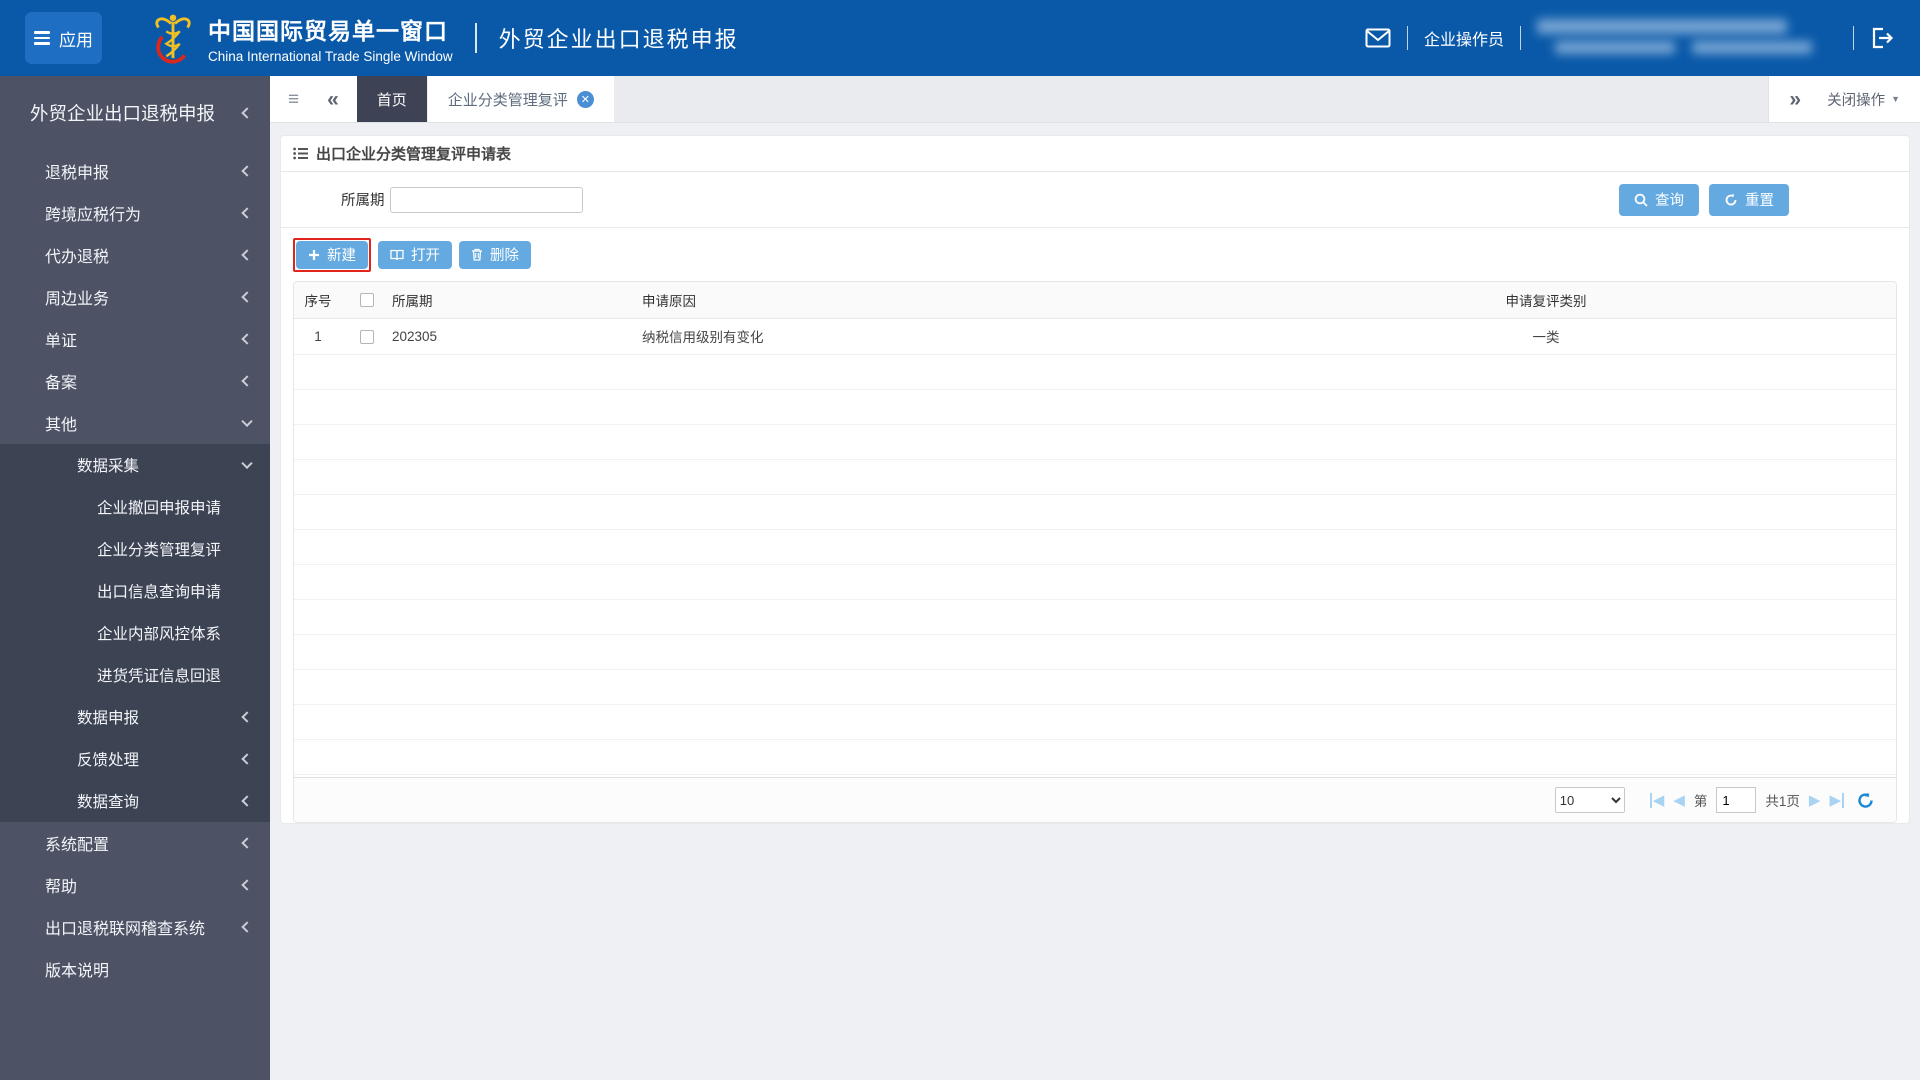 Image resolution: width=1920 pixels, height=1080 pixels. I want to click on apps-menu-button: 应用, so click(63, 38).